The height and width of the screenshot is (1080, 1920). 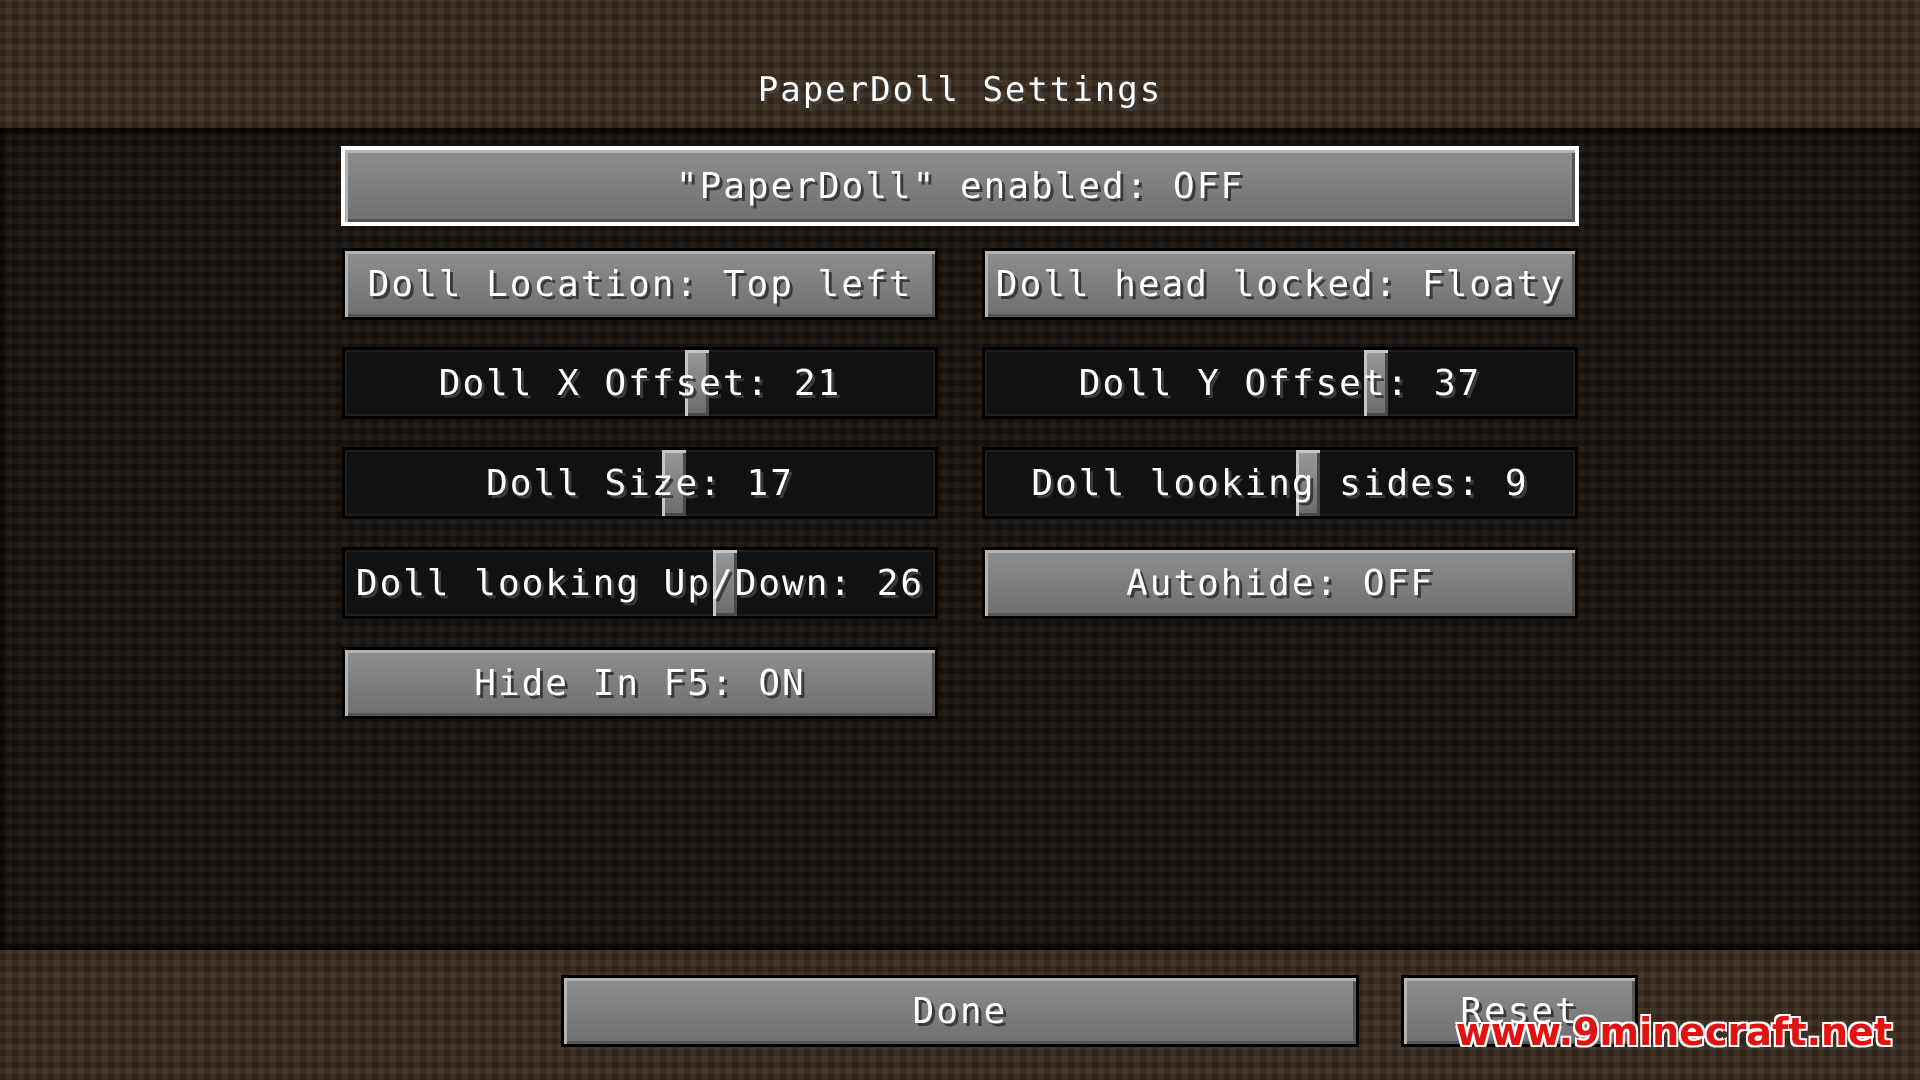 I want to click on doll-x-offset-slider: Doll X Offset: 21, so click(x=640, y=383).